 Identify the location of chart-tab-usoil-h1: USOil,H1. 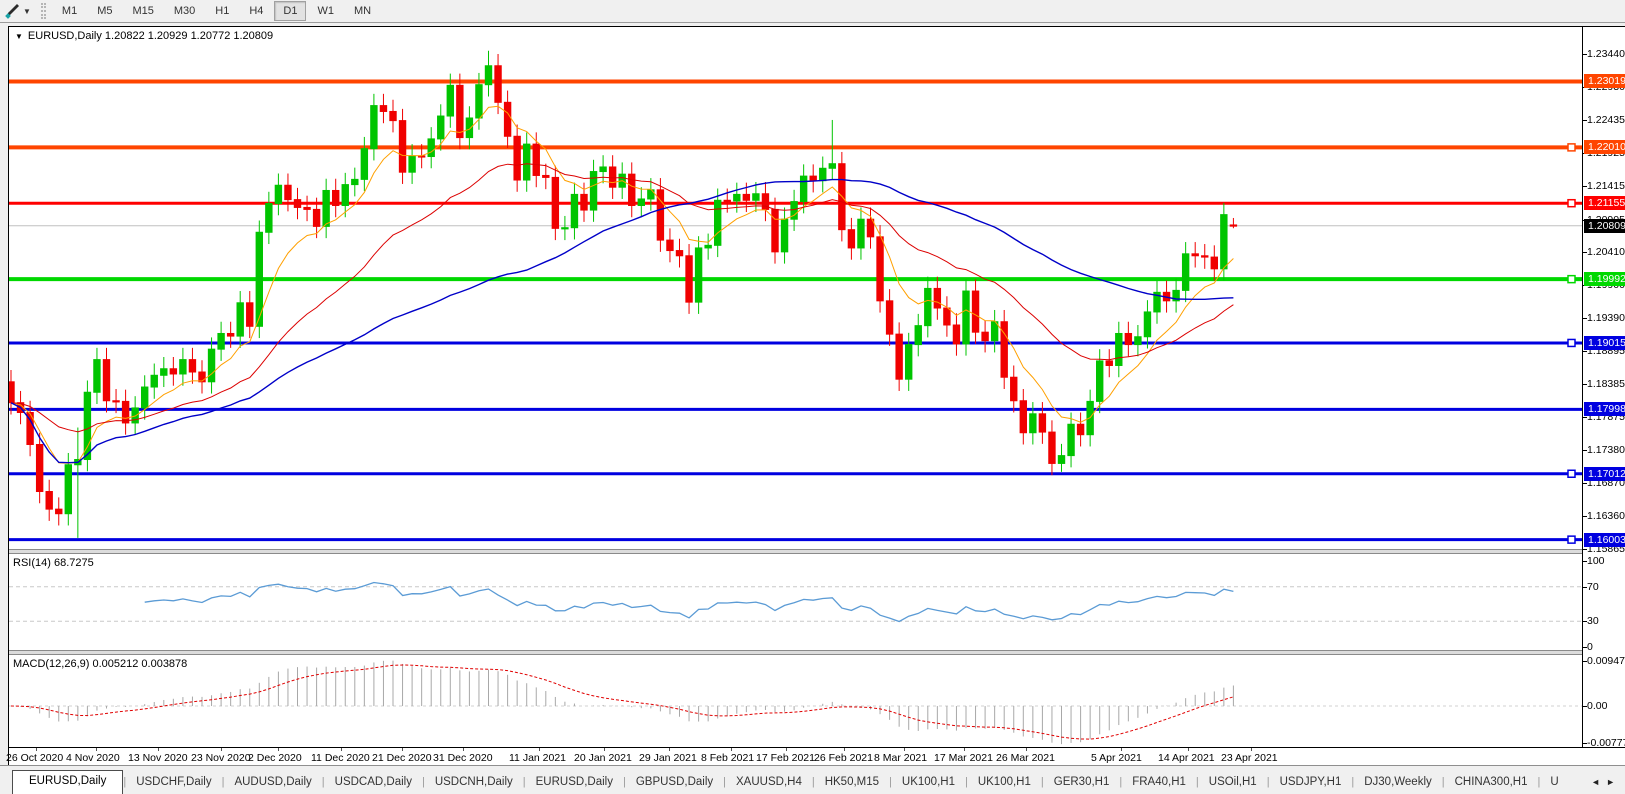
(1233, 783).